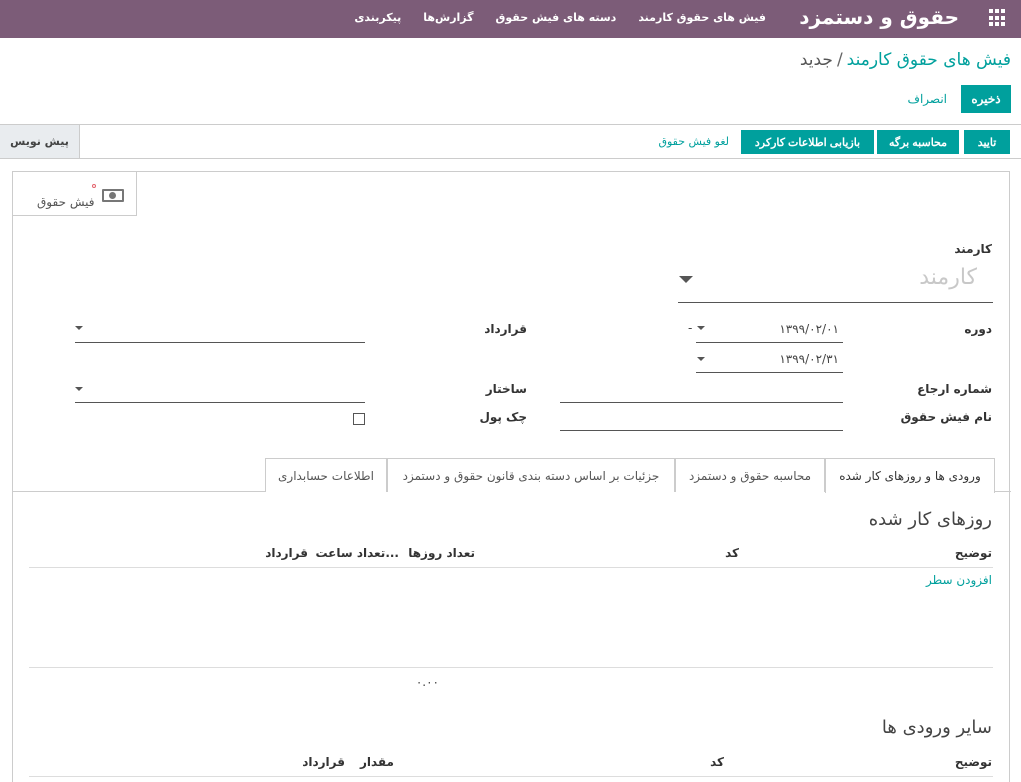  What do you see at coordinates (809, 359) in the screenshot?
I see `date-to-input: ۱۳۹۹/۰۲/۳۱` at bounding box center [809, 359].